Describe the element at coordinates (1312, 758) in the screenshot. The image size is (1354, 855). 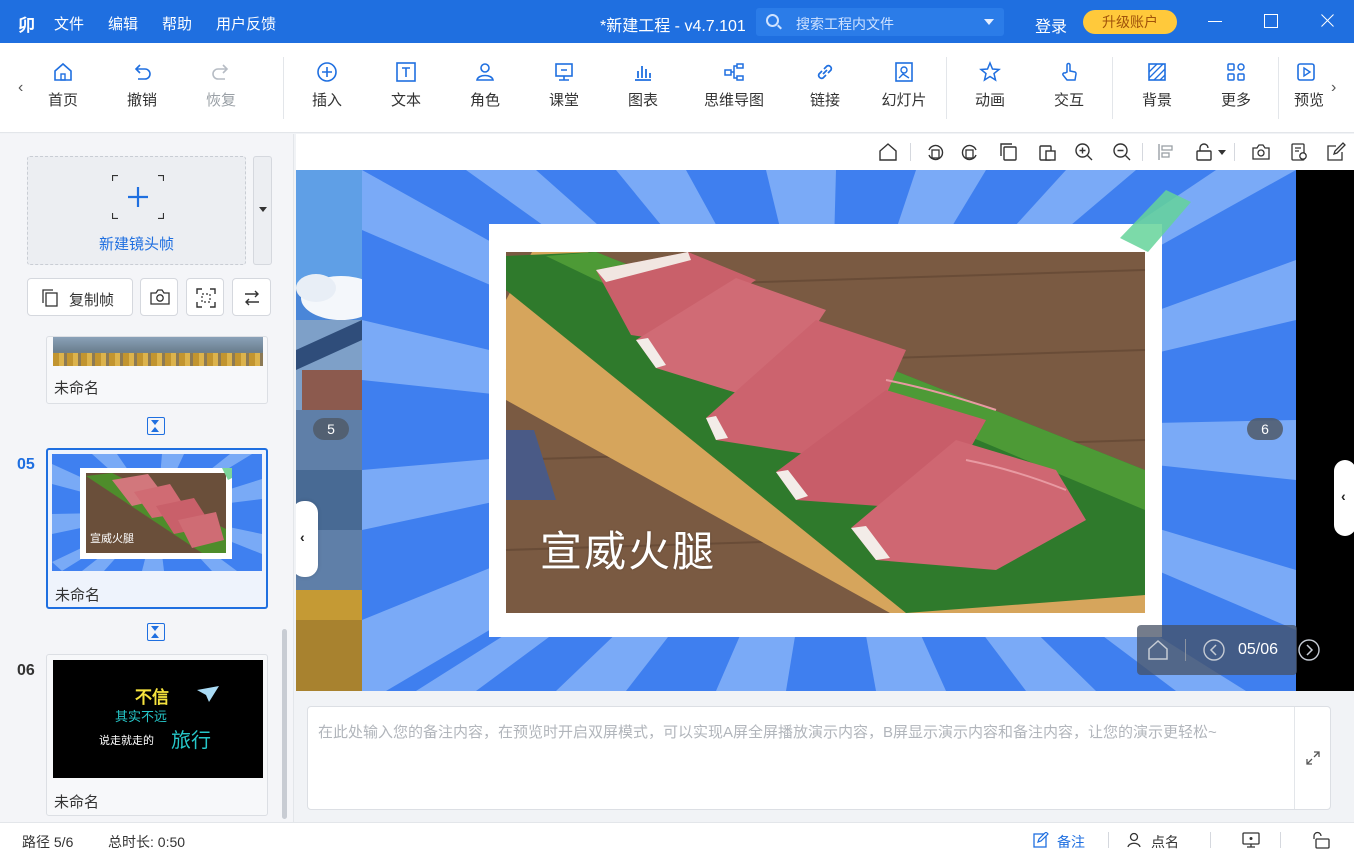
I see `notes-expand-button` at that location.